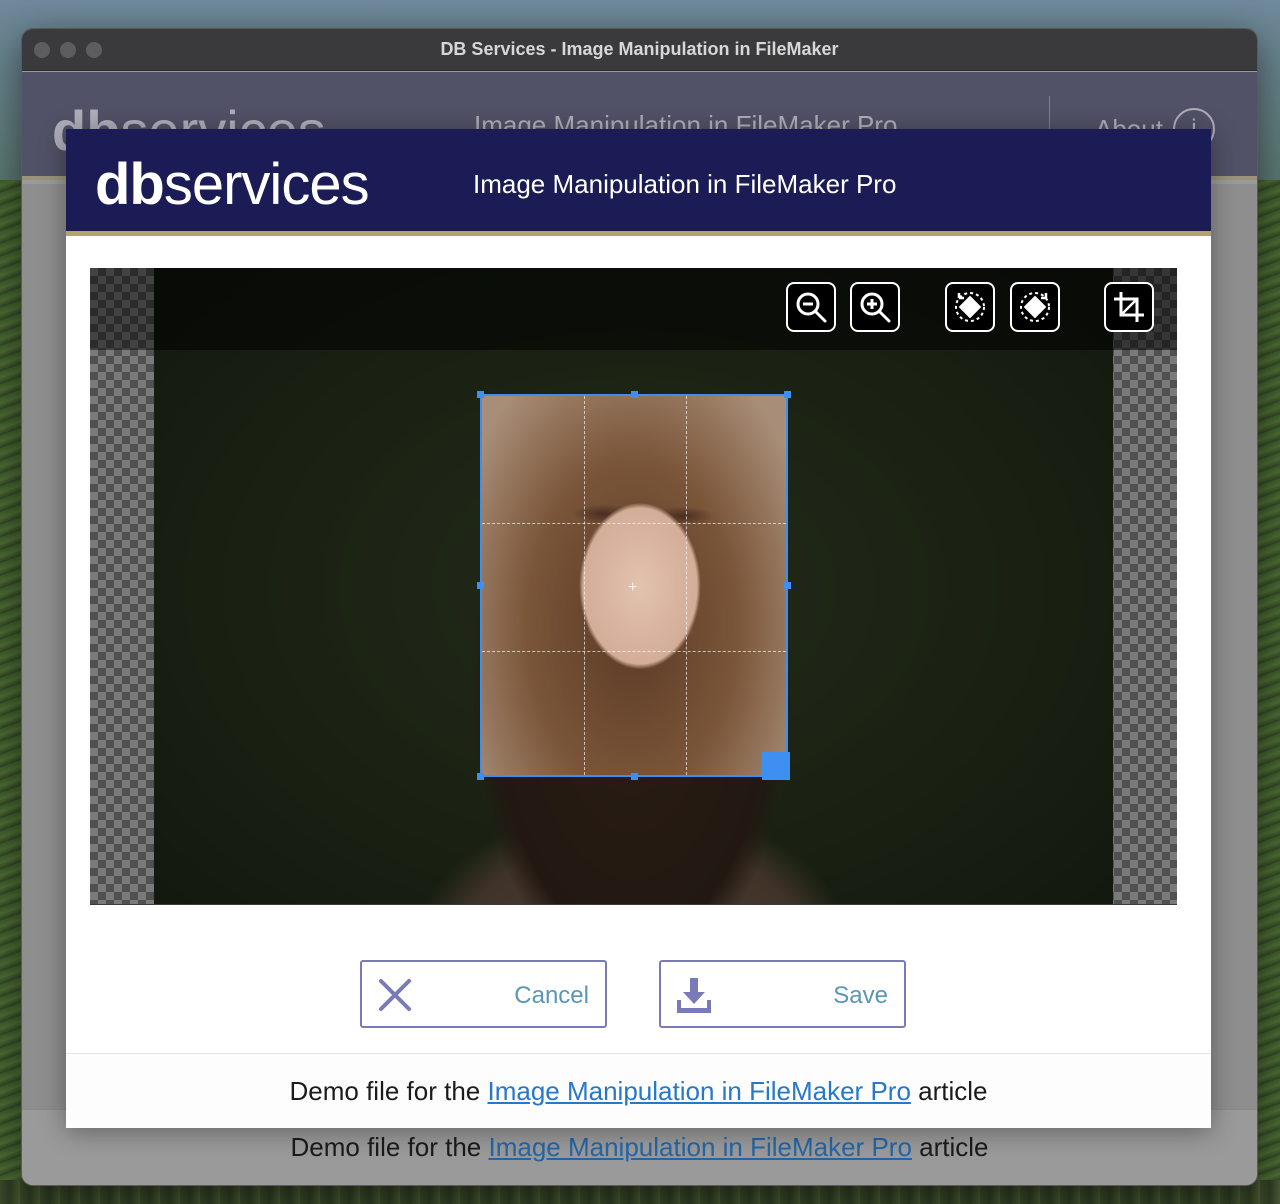 The image size is (1280, 1204). I want to click on editor-toolbar, so click(665, 309).